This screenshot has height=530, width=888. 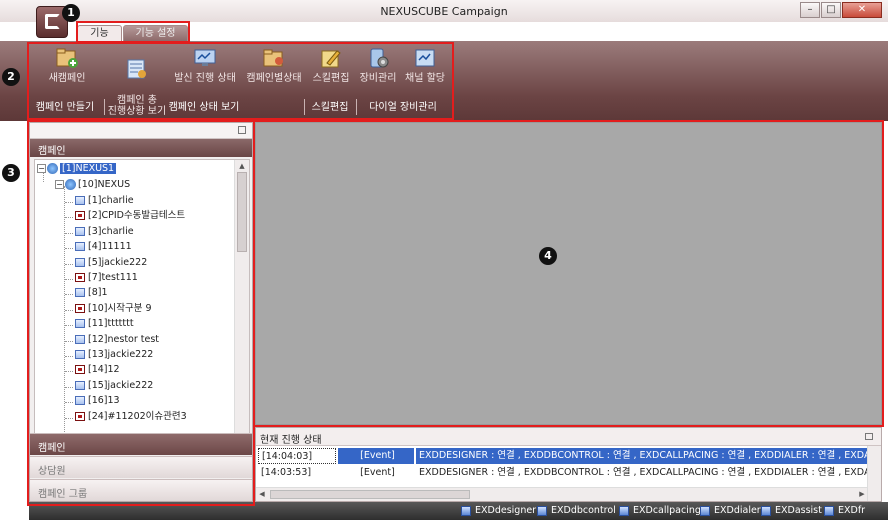 I want to click on task-exddbcontrol: EXDdbcontrol, so click(x=576, y=511).